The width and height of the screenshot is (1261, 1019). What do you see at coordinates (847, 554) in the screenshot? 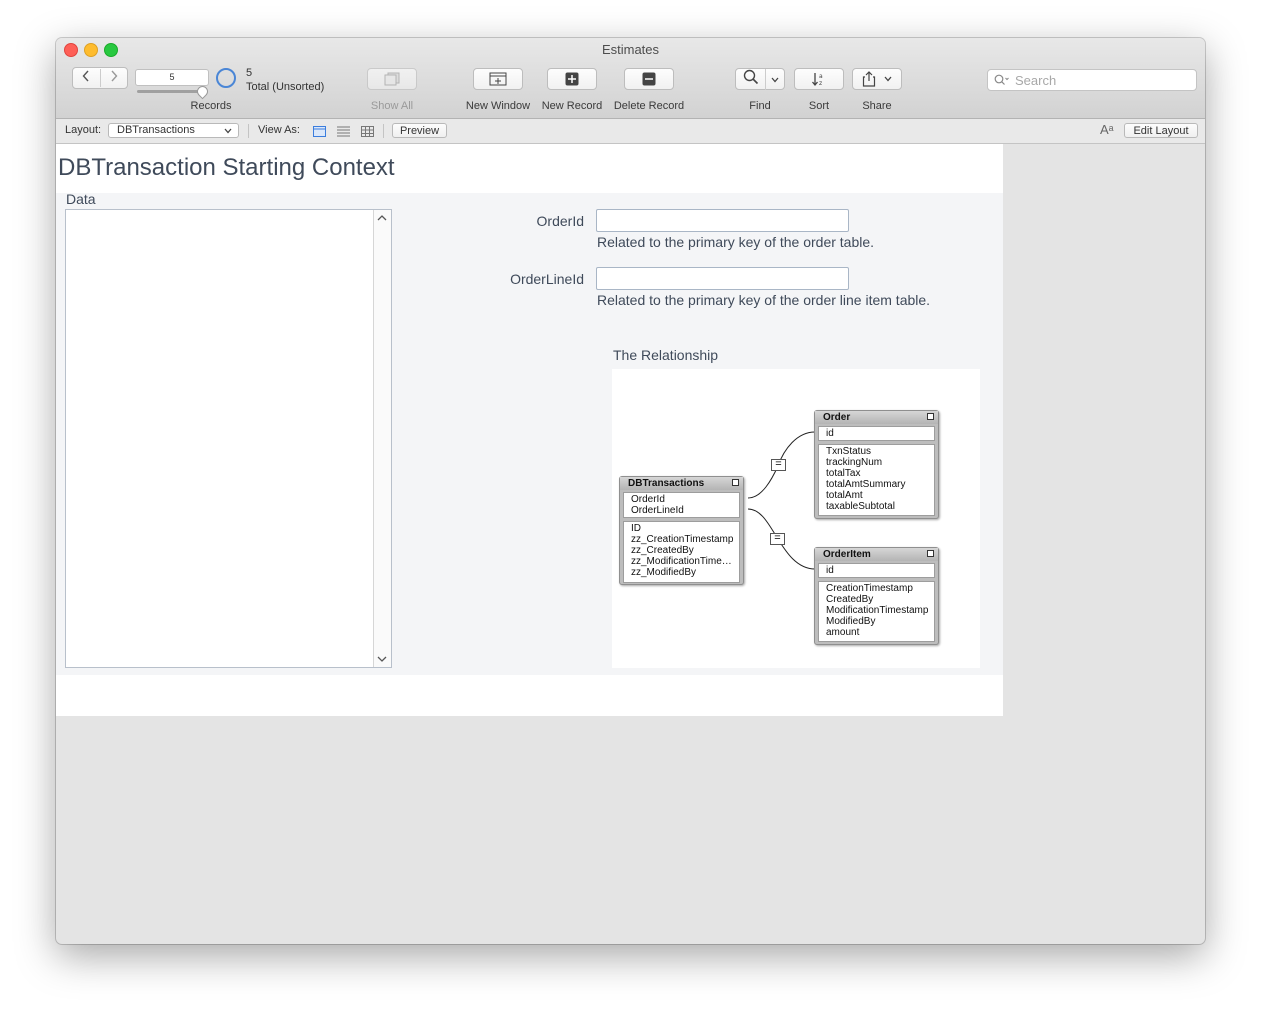
I see `table-name: OrderItem` at bounding box center [847, 554].